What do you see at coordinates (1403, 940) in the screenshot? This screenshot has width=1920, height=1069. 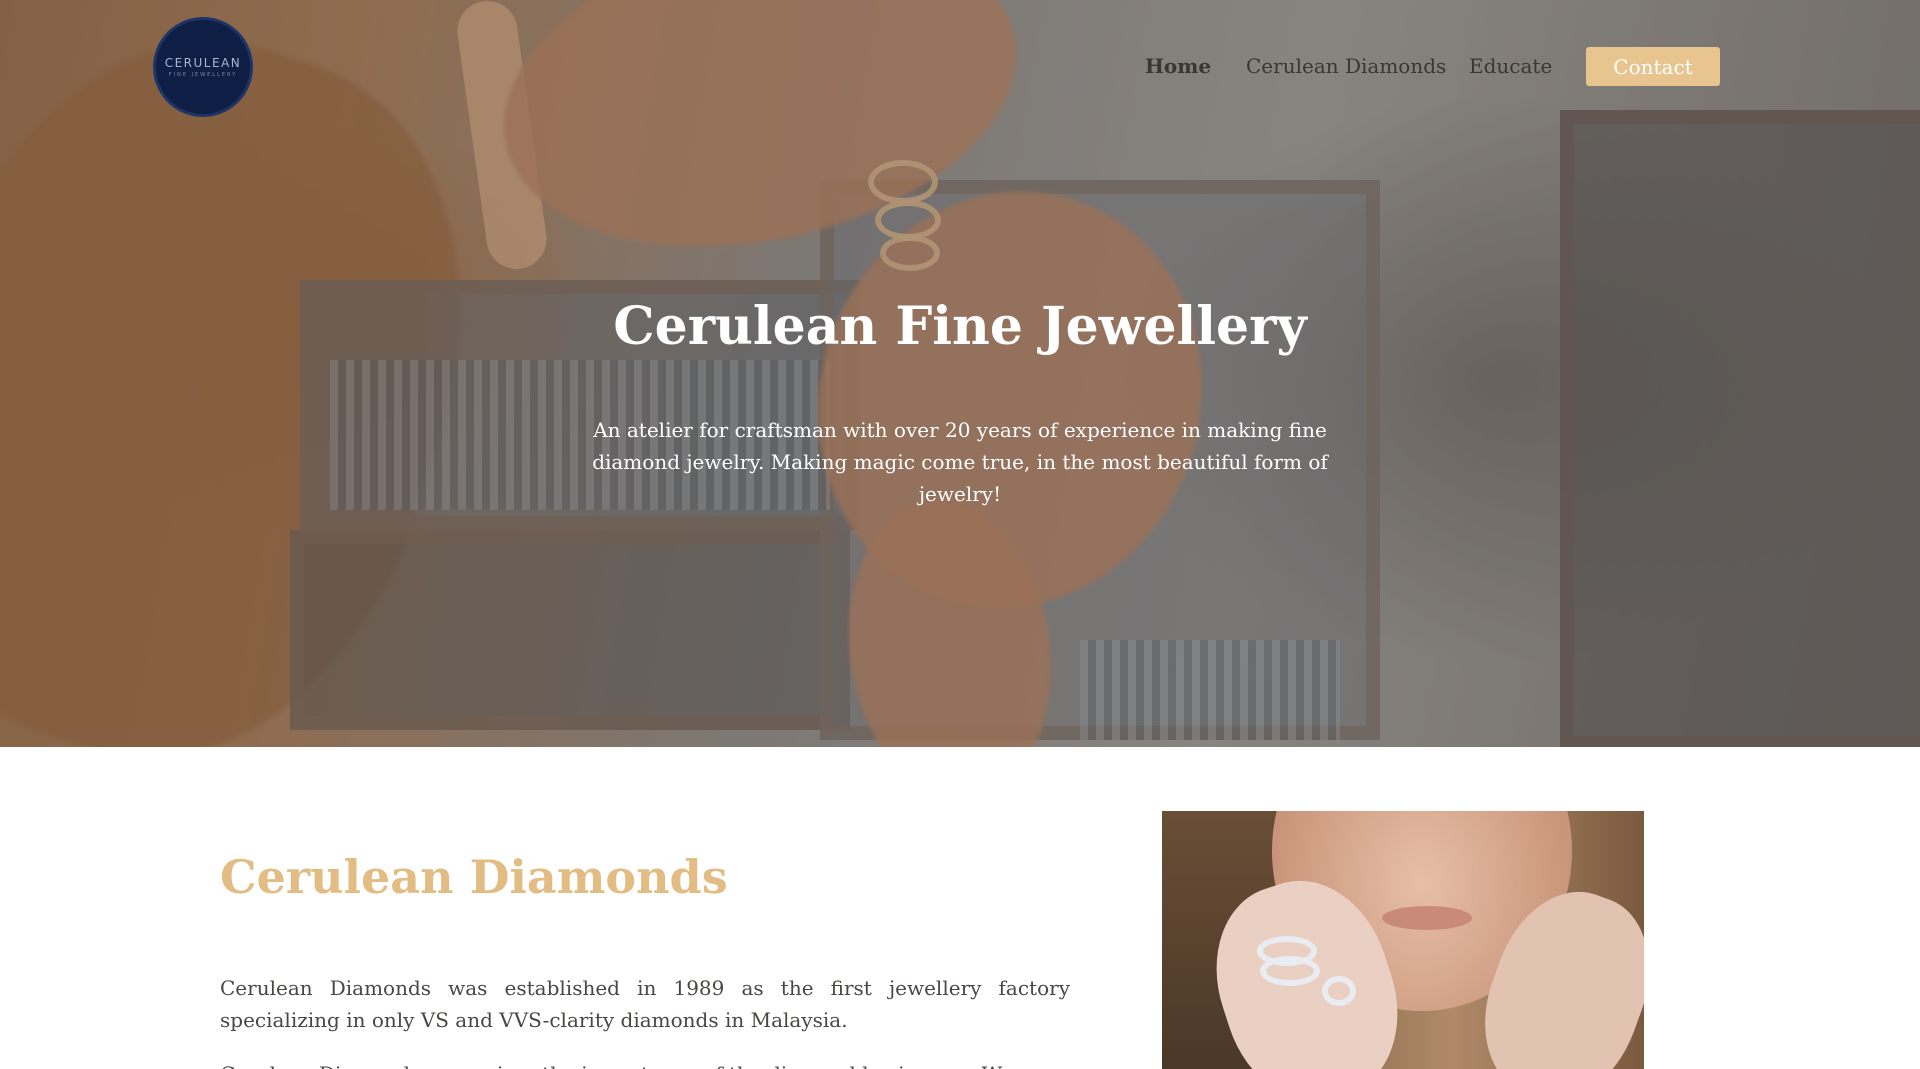 I see `model-ring-photo` at bounding box center [1403, 940].